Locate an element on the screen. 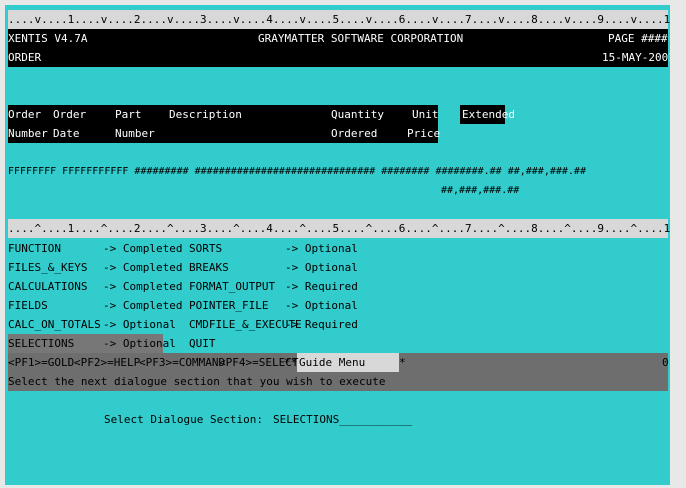  report-date: 15-MAY-2001 is located at coordinates (636, 57).